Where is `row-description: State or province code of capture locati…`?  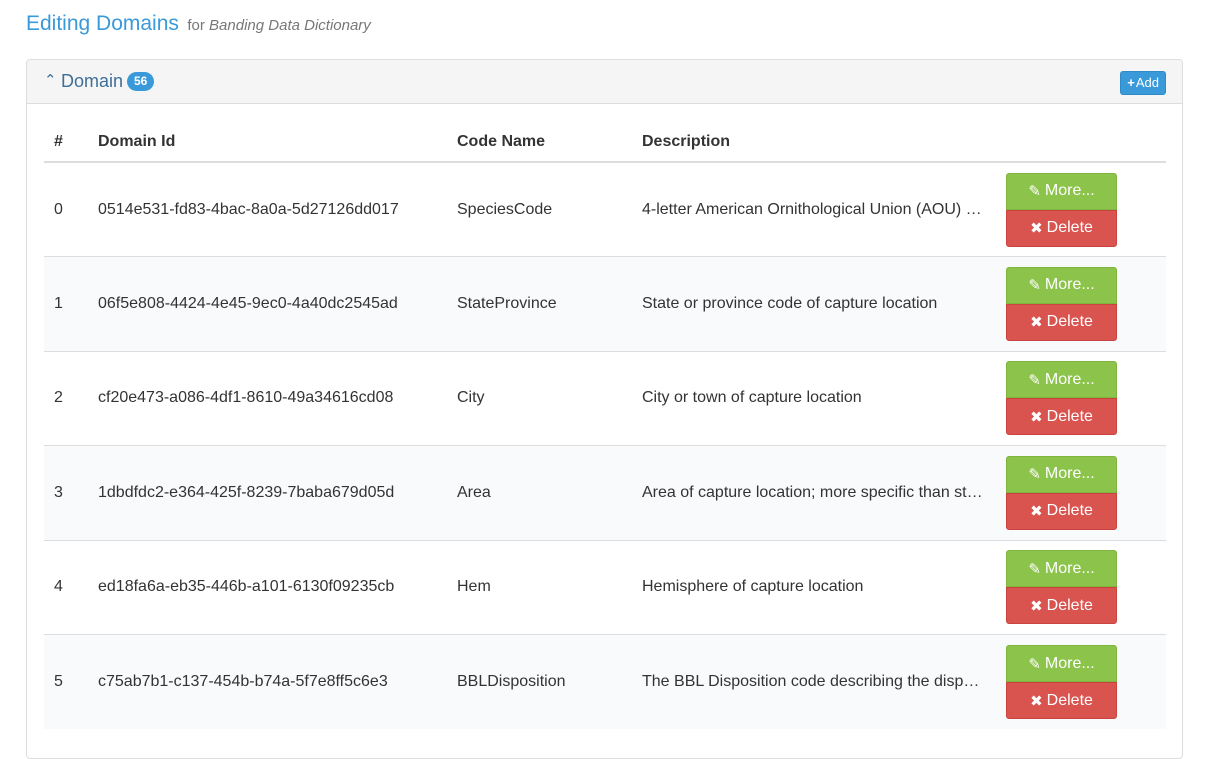
row-description: State or province code of capture locati… is located at coordinates (813, 303).